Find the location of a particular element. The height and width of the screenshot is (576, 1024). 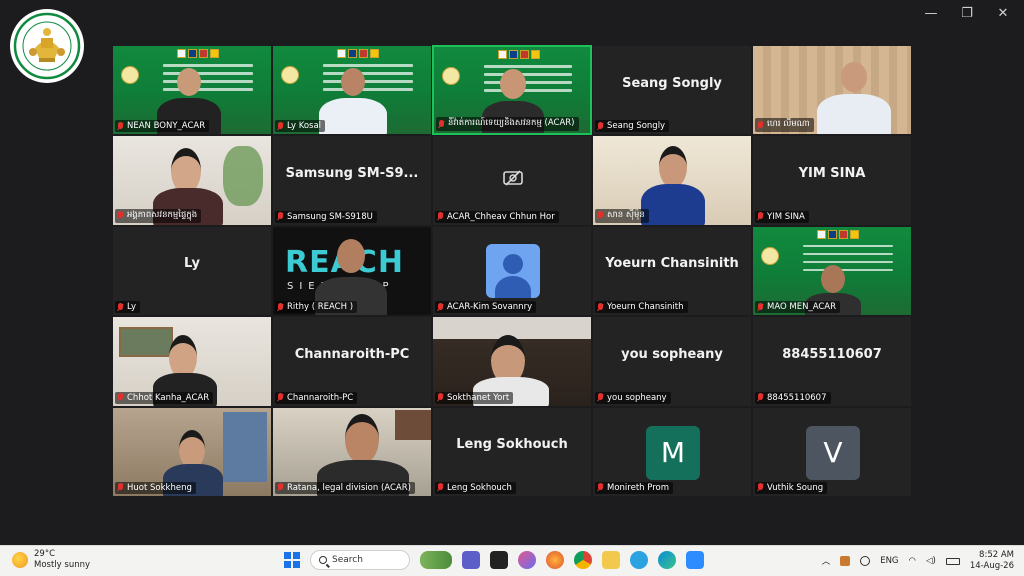

participant-name-tag: ACAR_Chheav Chhun Hor is located at coordinates (497, 216).